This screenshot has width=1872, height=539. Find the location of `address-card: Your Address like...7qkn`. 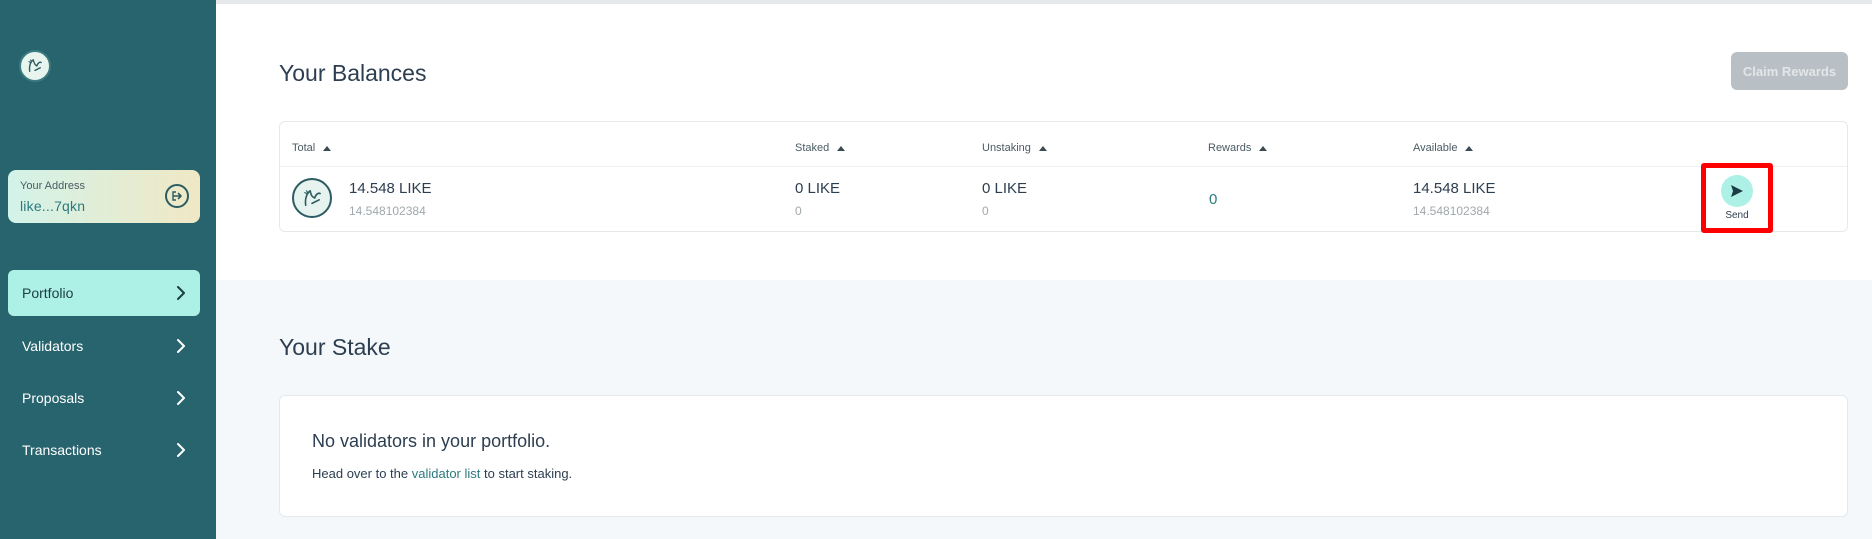

address-card: Your Address like...7qkn is located at coordinates (104, 196).